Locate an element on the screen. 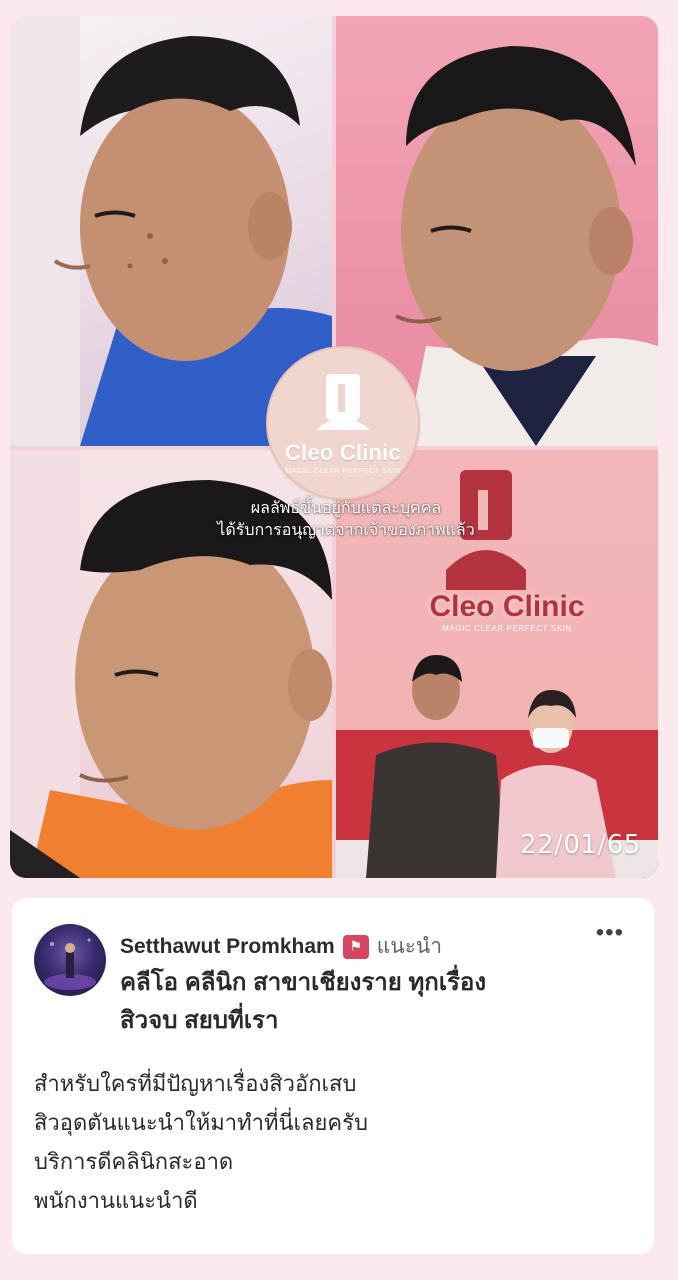 This screenshot has width=678, height=1280. review-line: สำหรับใครที่มีปัญหาเรื่องสิวอักเสบ is located at coordinates (195, 1083).